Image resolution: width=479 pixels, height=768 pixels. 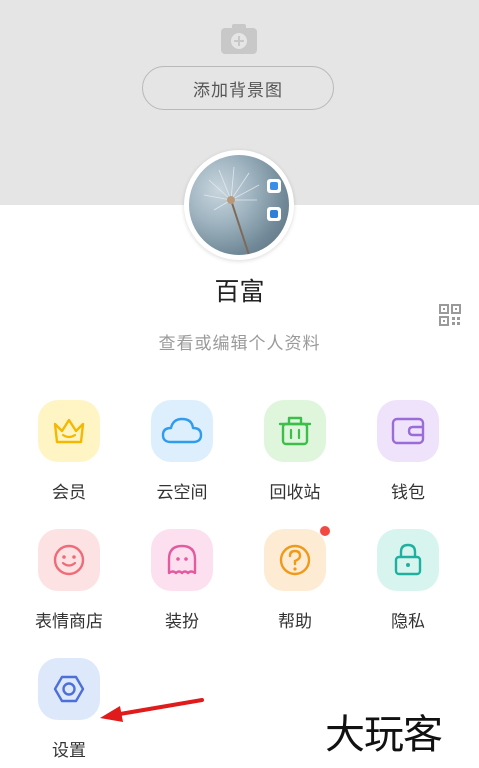 I want to click on menu-item-label: 装扮, so click(x=182, y=622).